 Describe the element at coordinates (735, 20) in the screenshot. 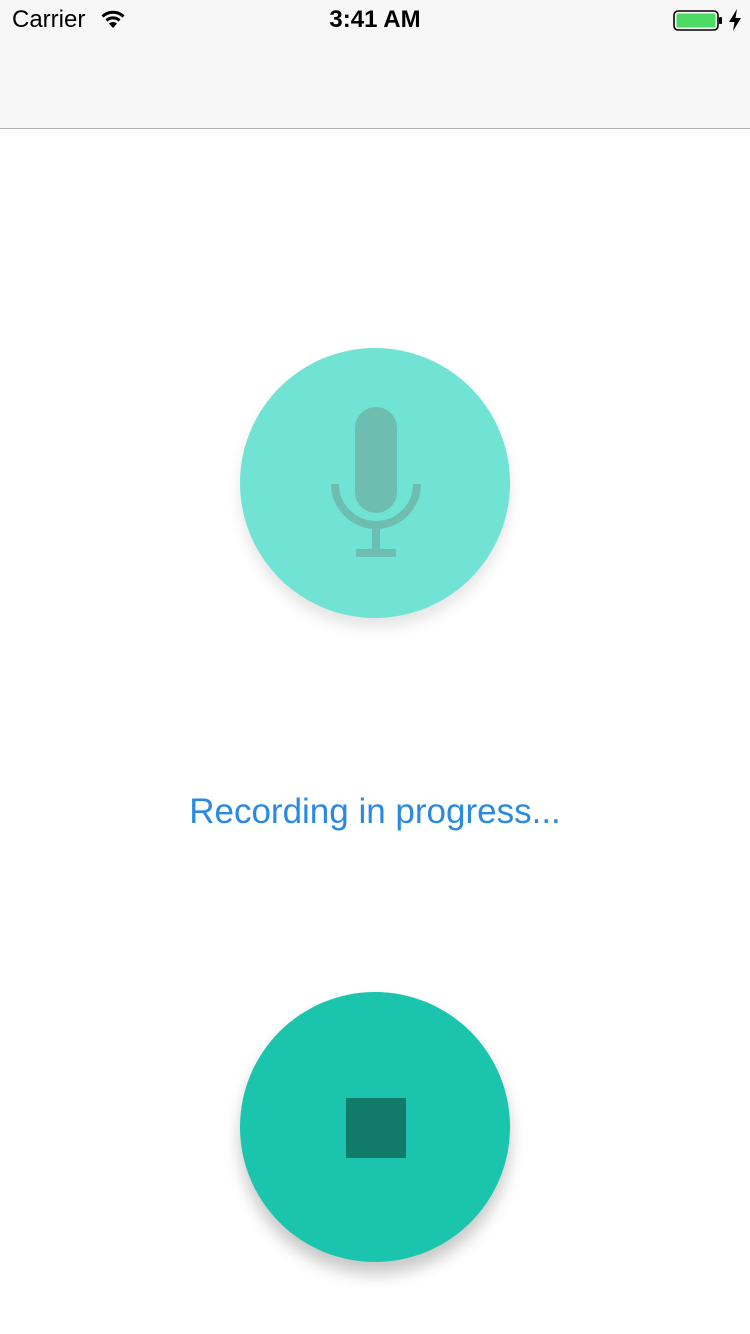

I see `charging-bolt-icon` at that location.